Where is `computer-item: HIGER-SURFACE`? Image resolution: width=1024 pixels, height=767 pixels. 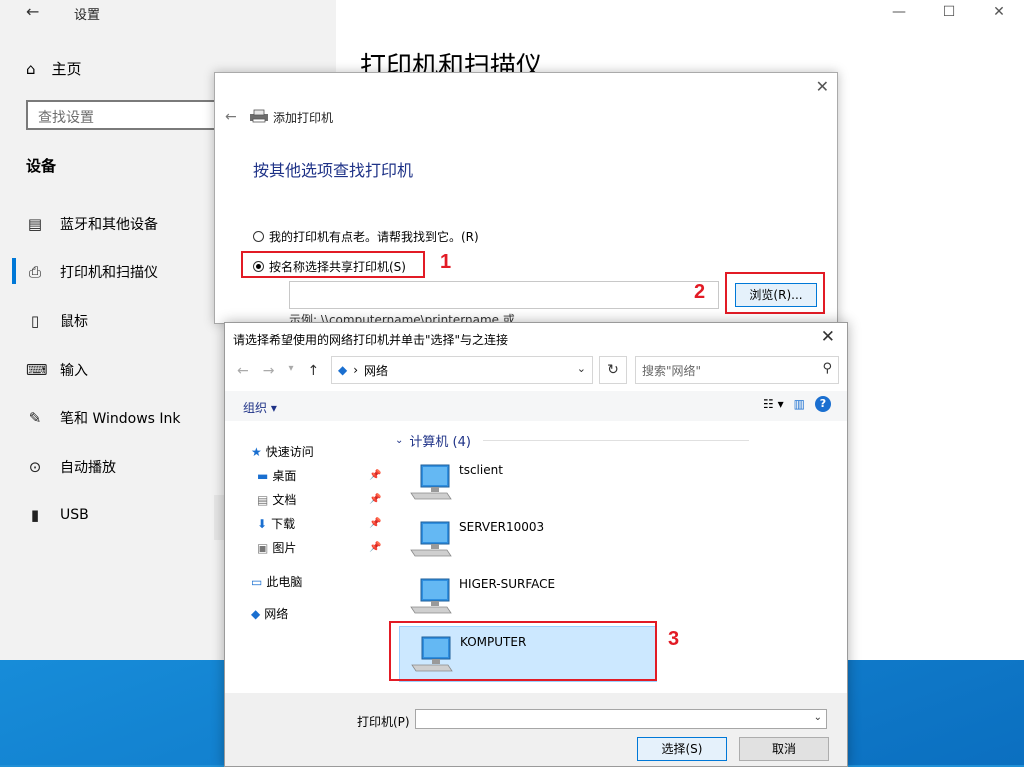
computer-item: HIGER-SURFACE is located at coordinates (528, 597).